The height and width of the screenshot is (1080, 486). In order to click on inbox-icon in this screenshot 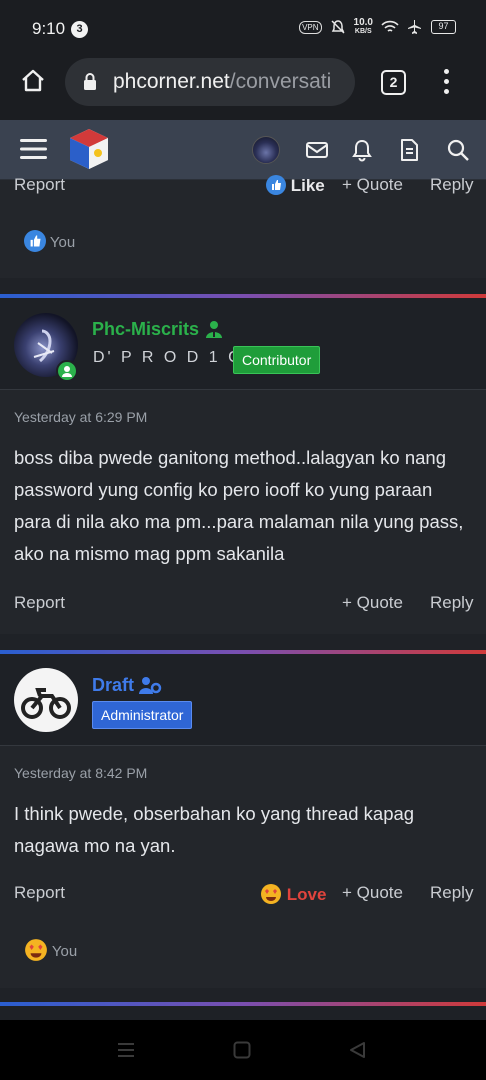, I will do `click(317, 150)`.